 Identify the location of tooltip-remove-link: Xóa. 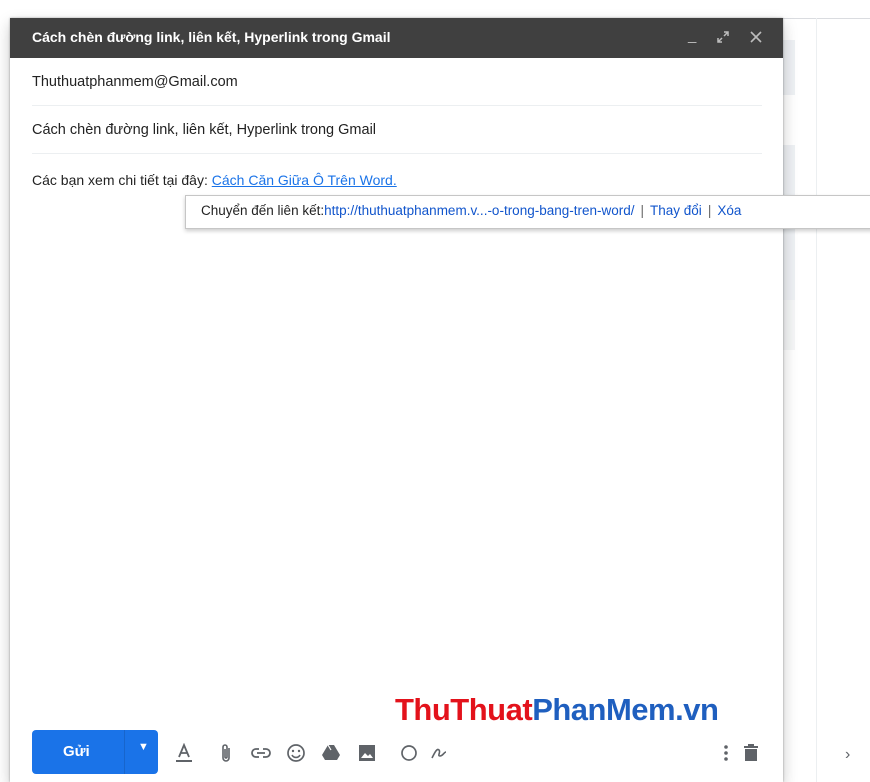
(729, 210).